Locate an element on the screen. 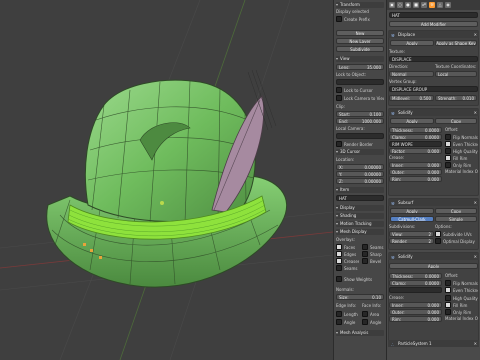 The width and height of the screenshot is (480, 360). object-name-field: HAT is located at coordinates (360, 198).